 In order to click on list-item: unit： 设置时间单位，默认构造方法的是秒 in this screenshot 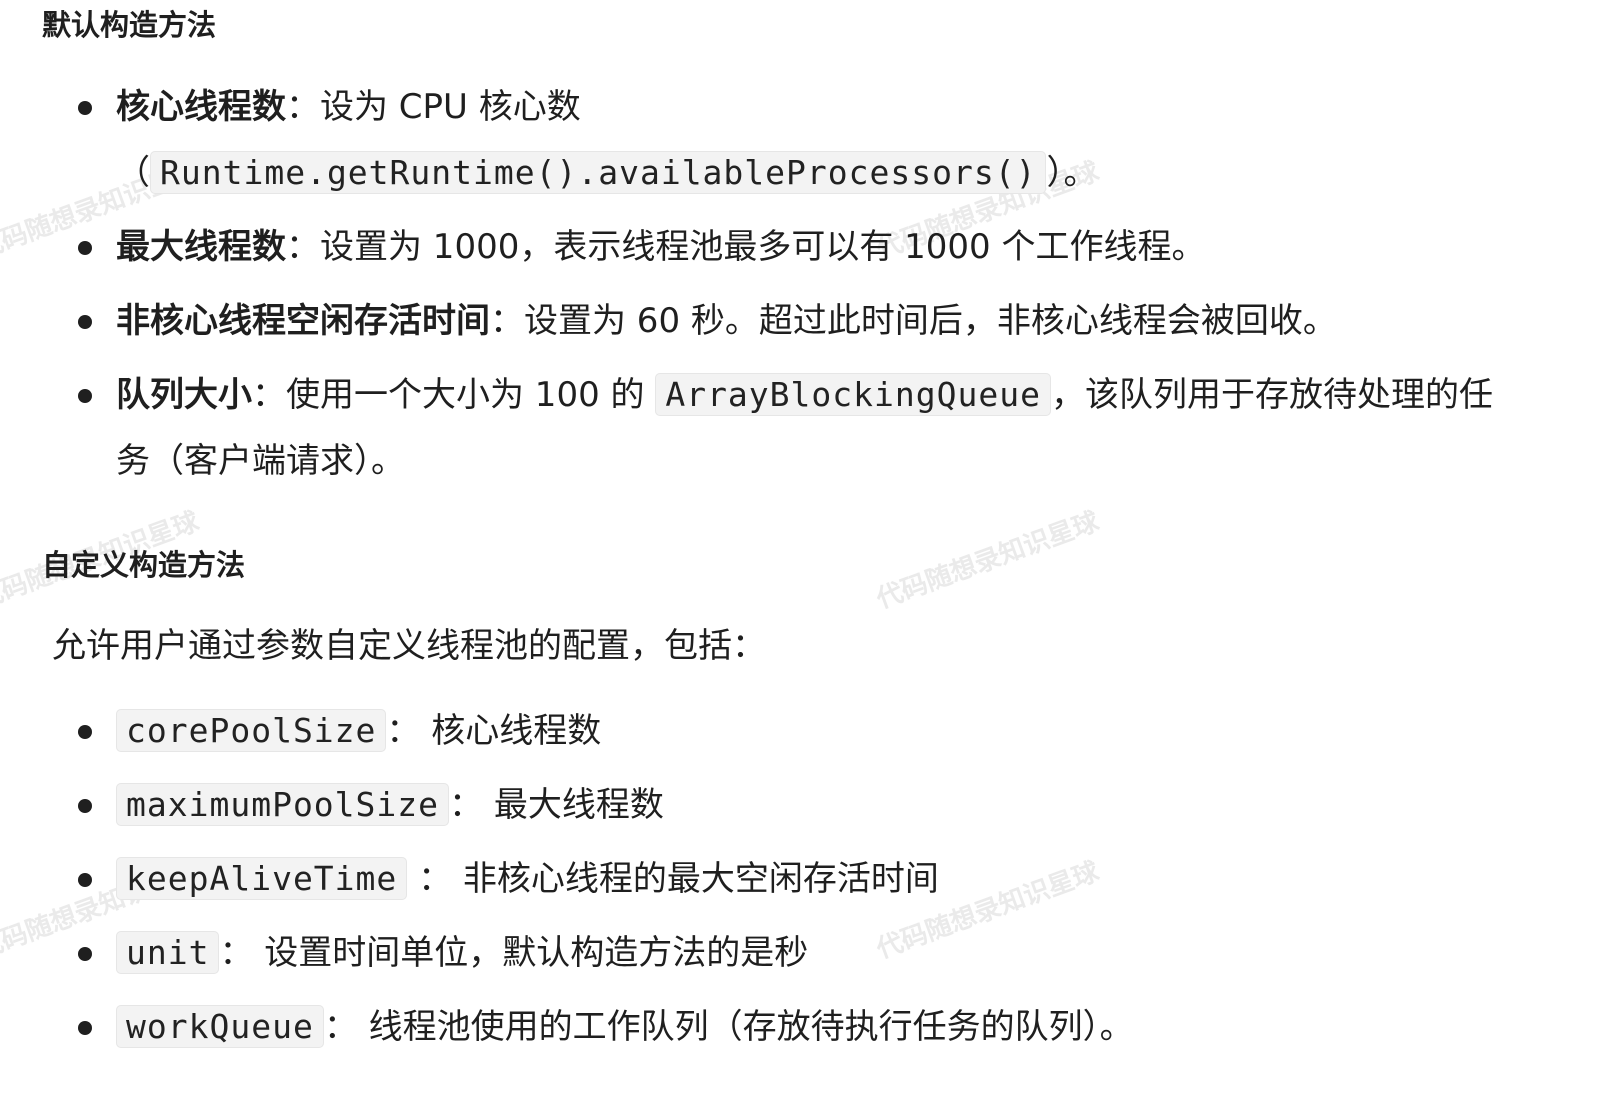, I will do `click(798, 953)`.